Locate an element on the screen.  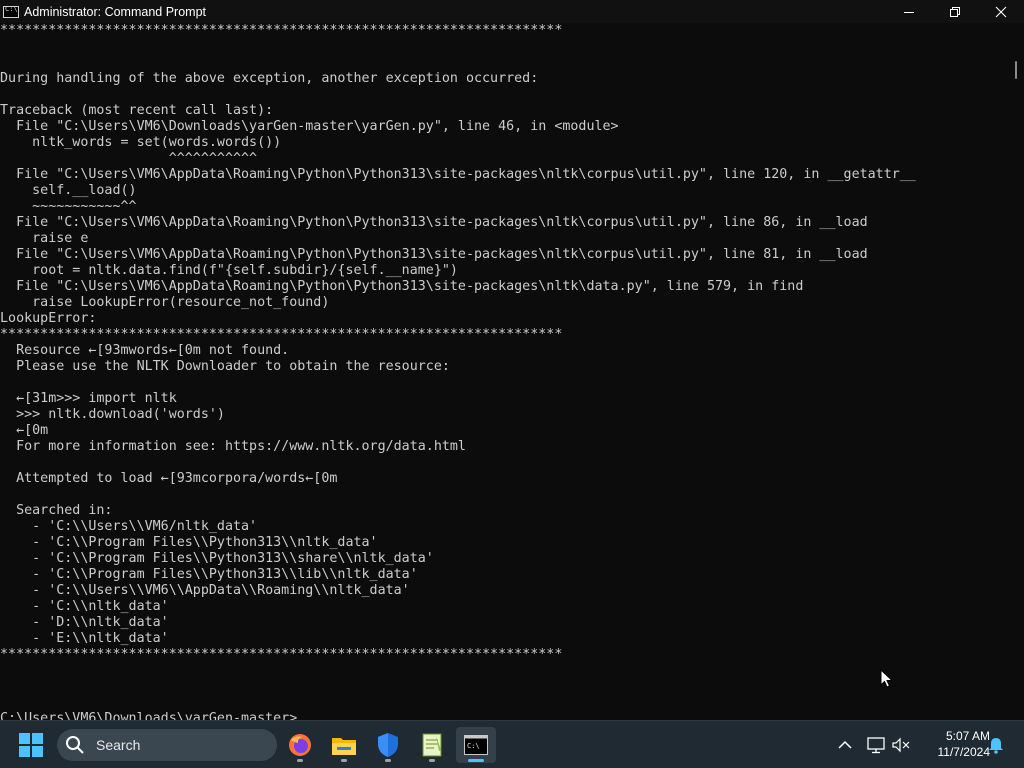
bell-icon is located at coordinates (996, 746).